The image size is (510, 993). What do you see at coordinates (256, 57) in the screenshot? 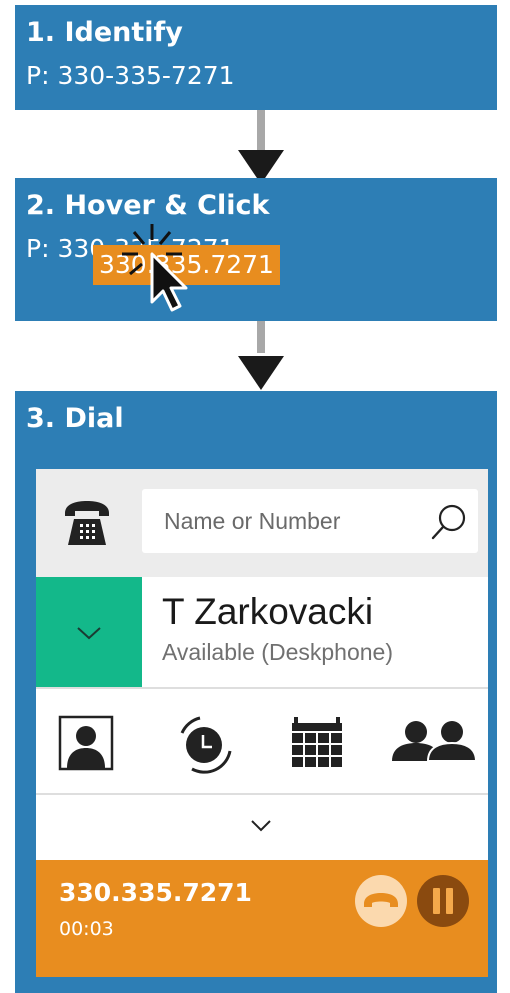
I see `step-identify-panel: 1. Identify P: 330-335-7271` at bounding box center [256, 57].